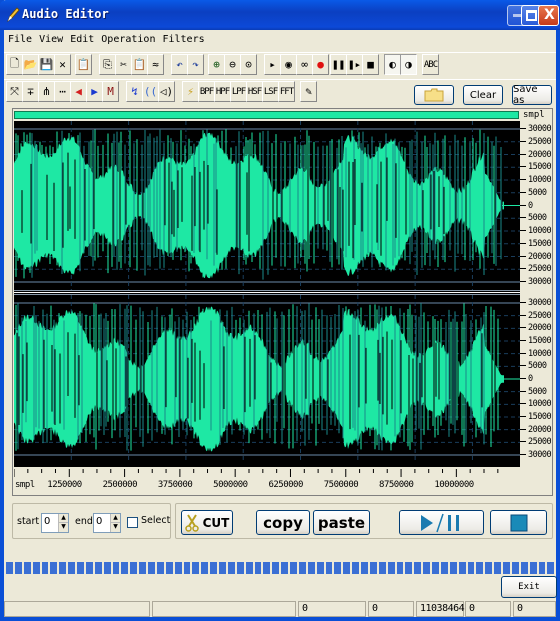 This screenshot has width=560, height=621. I want to click on zoom-in-icon: ⊕, so click(216, 64).